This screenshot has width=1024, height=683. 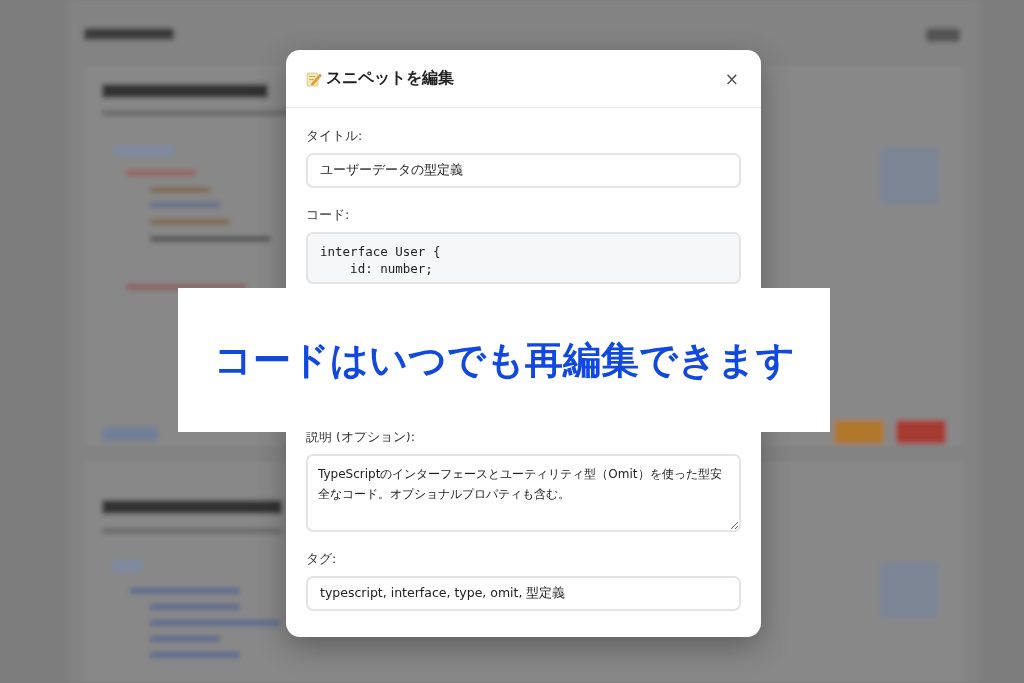 What do you see at coordinates (335, 136) in the screenshot?
I see `field-label: タイトル:` at bounding box center [335, 136].